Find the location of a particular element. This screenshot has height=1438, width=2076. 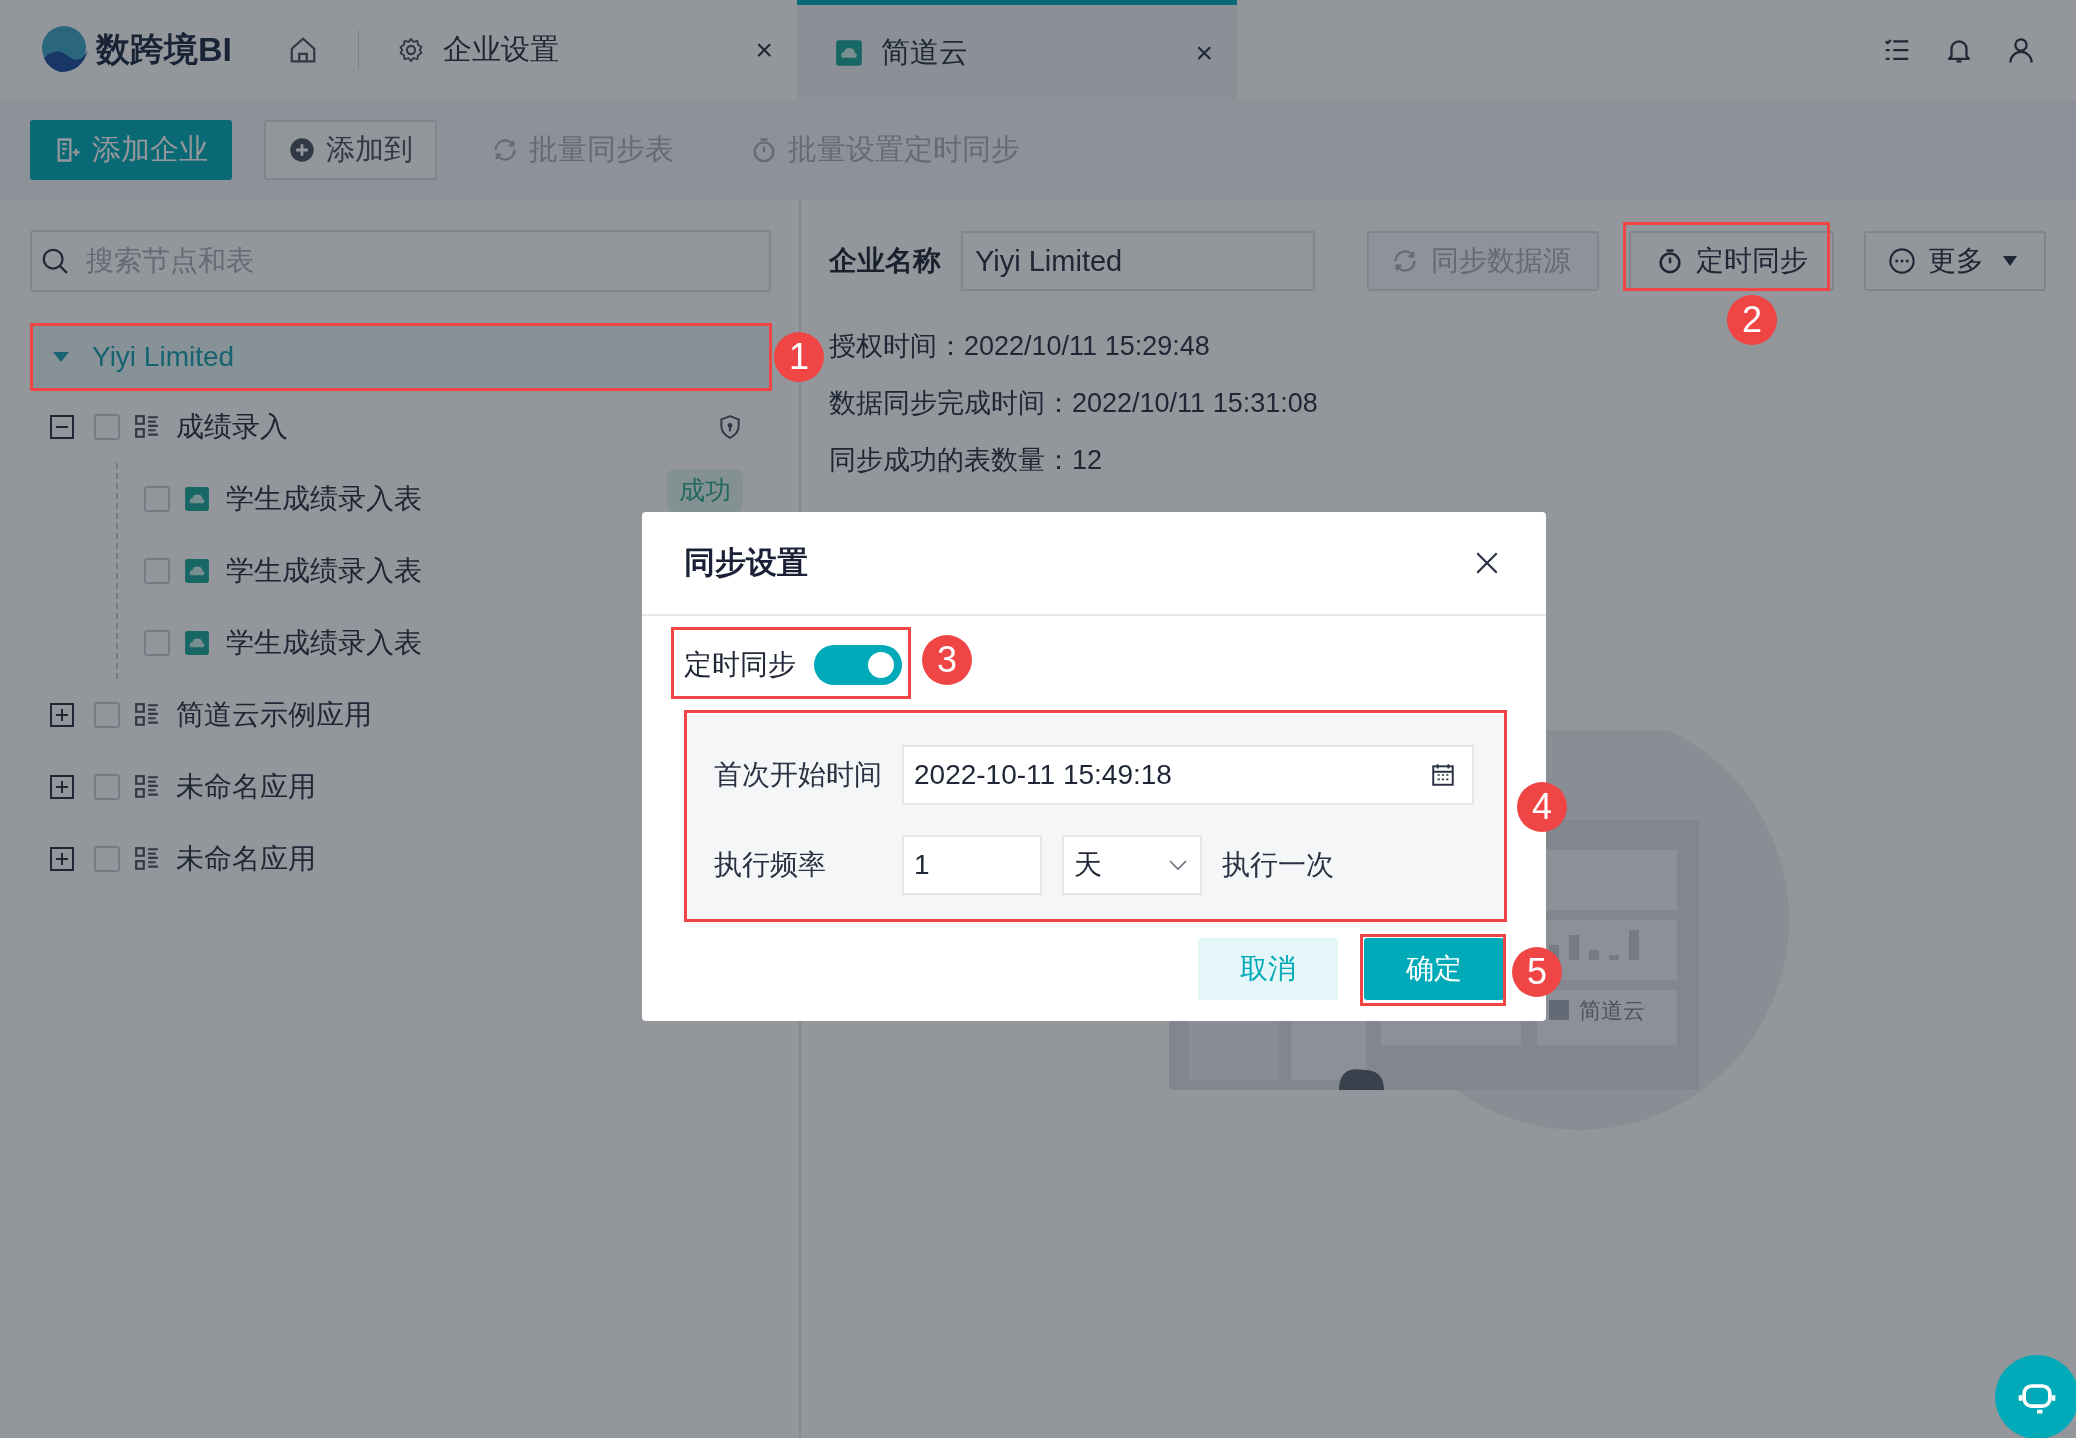

step-badge: 1 is located at coordinates (799, 357).